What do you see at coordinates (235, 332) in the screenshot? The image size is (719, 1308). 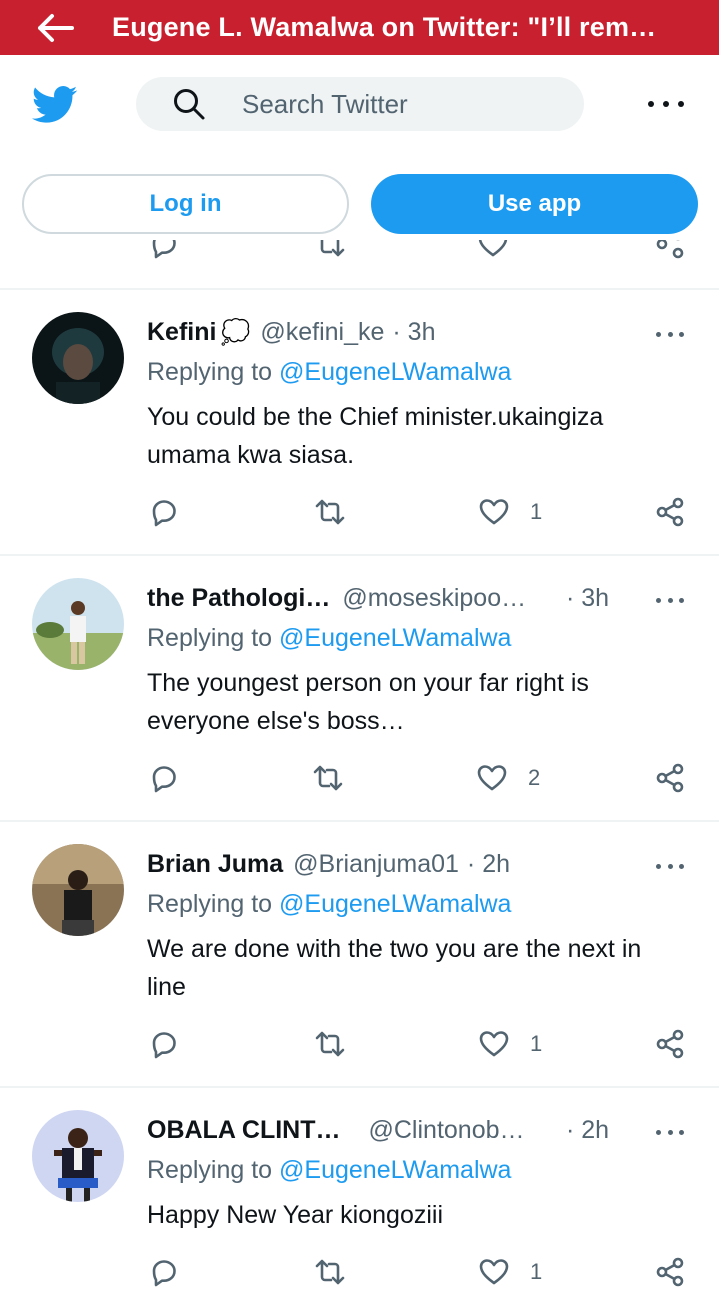 I see `thought-bubble-icon: 💭` at bounding box center [235, 332].